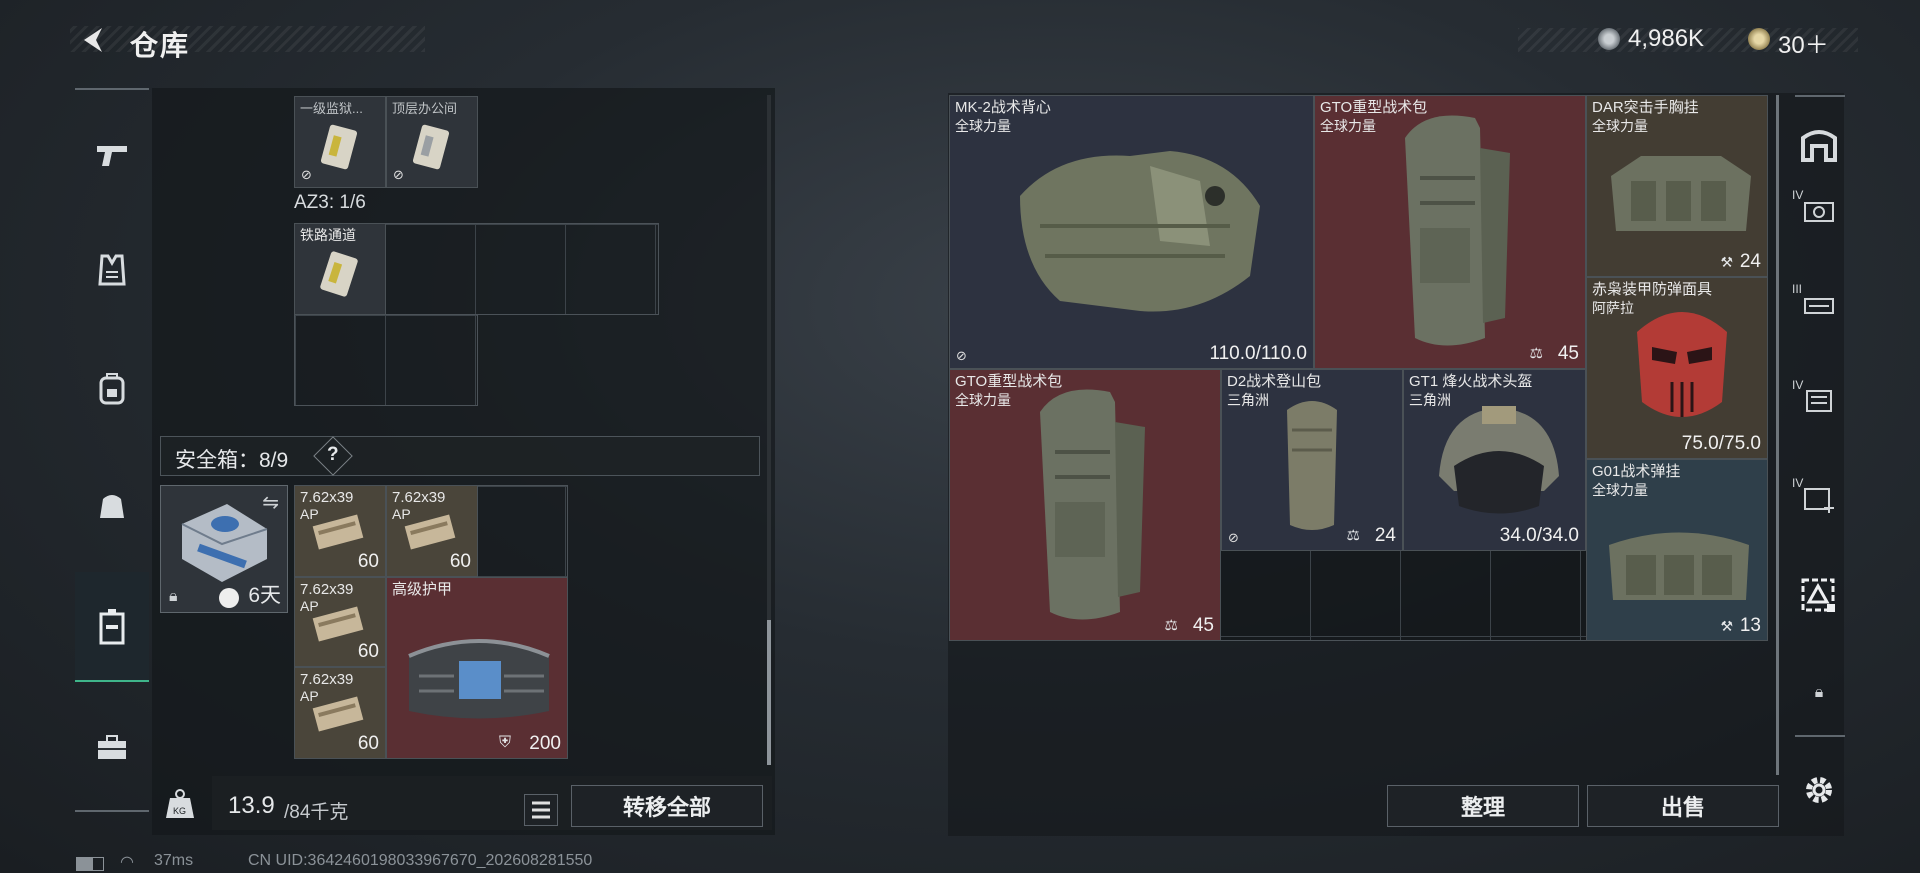  I want to click on ammo-rig-item: G01战术弹挂 全球力量 ⚒ 13, so click(1677, 550).